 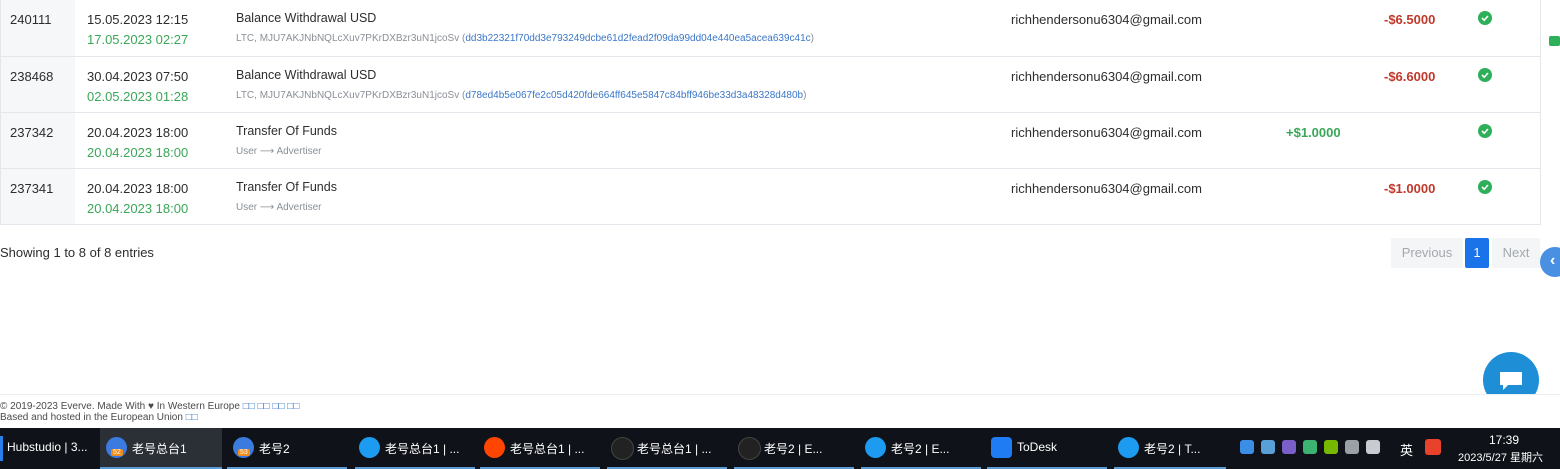 I want to click on hubstudio-icon, so click(x=1, y=448).